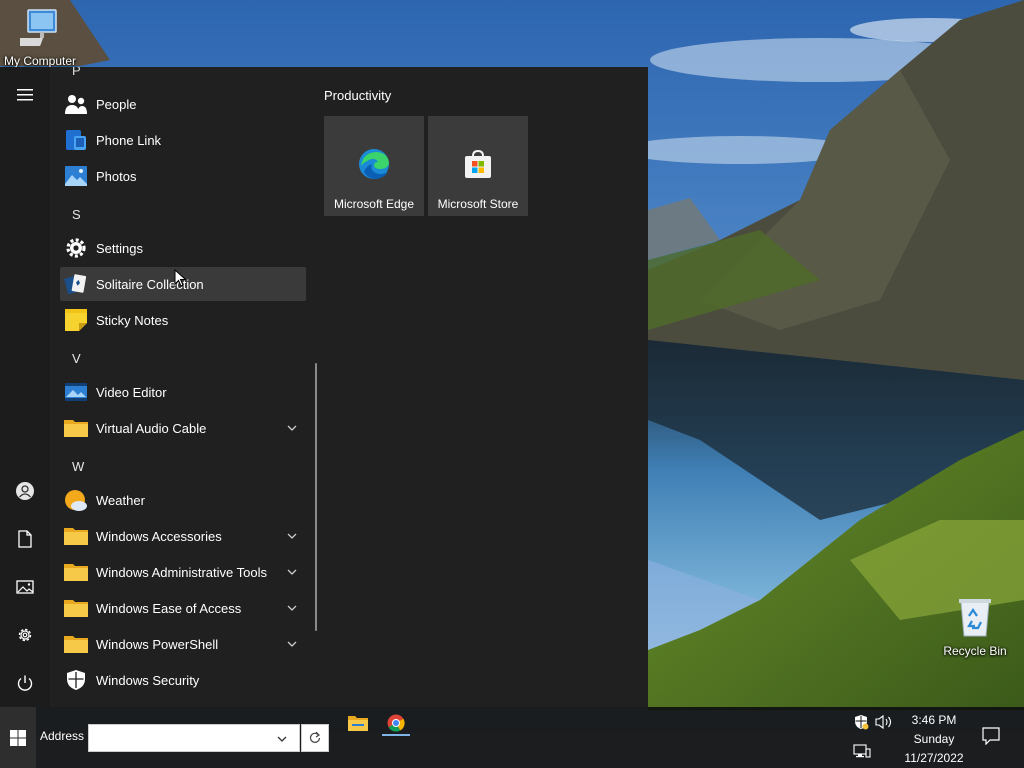  I want to click on refresh-icon, so click(315, 737).